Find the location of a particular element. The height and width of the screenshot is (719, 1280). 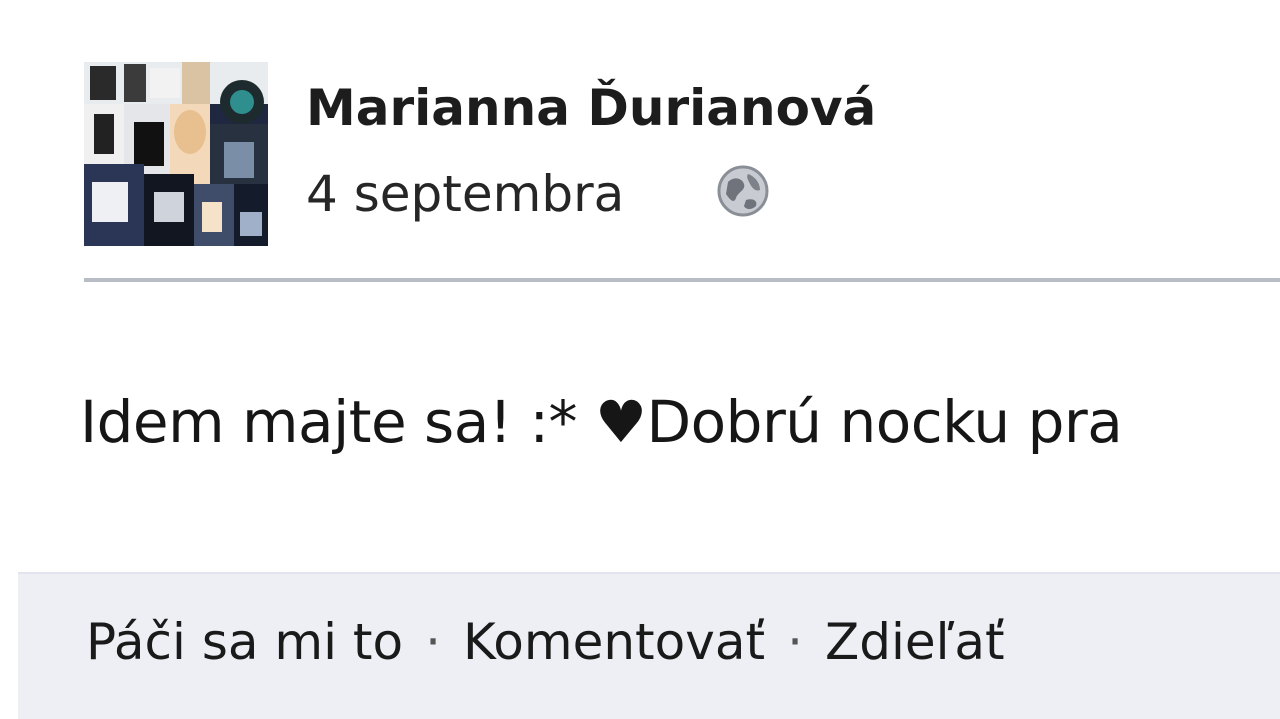

post-actions: Páči sa mi to · Komentovať · Zdieľať is located at coordinates (545, 642).